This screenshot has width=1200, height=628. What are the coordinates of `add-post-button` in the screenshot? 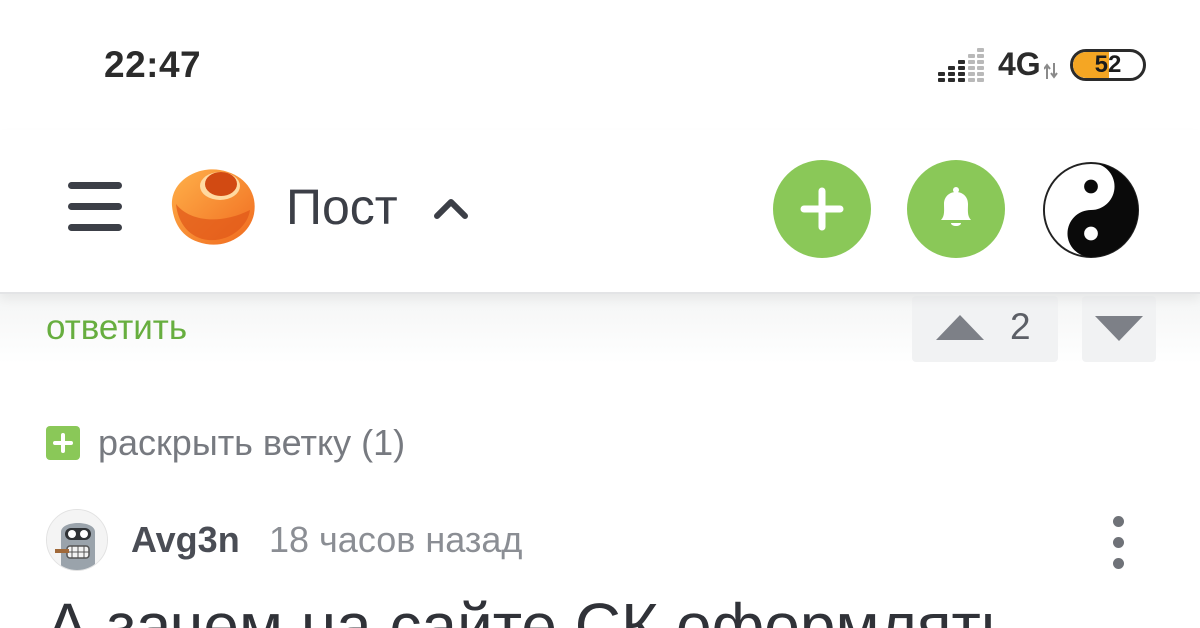 It's located at (822, 209).